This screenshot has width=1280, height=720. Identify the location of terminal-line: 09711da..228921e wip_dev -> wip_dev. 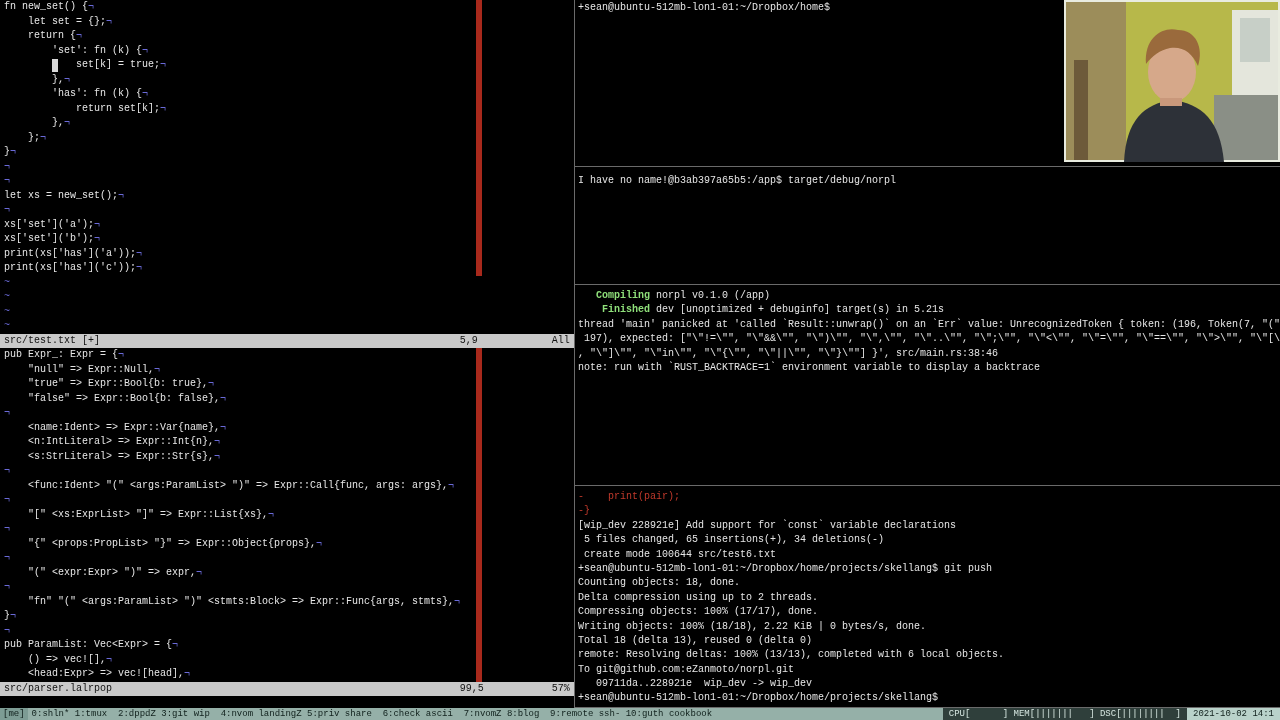
(703, 684).